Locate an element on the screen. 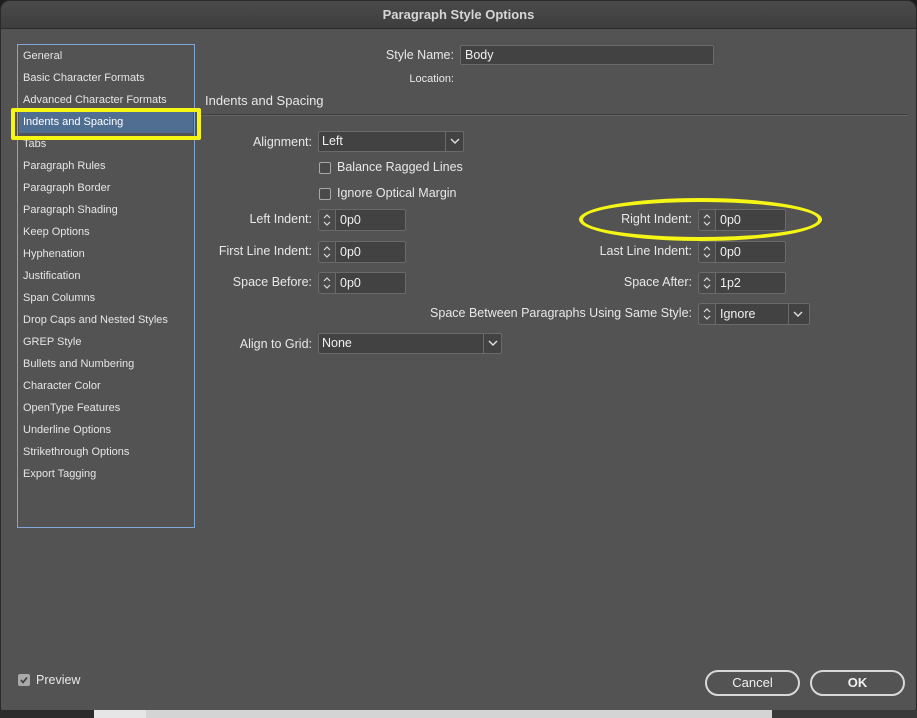 The image size is (917, 718). background-window-strip is located at coordinates (458, 714).